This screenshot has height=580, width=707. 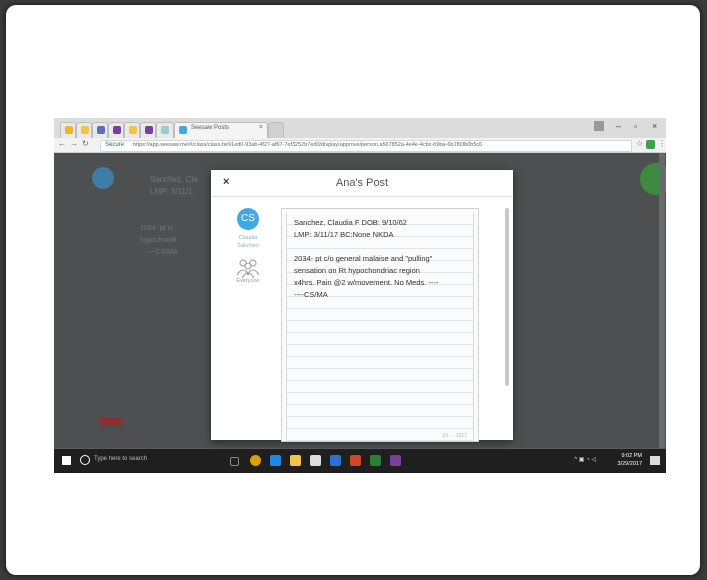 What do you see at coordinates (654, 126) in the screenshot?
I see `window-close-icon: ×` at bounding box center [654, 126].